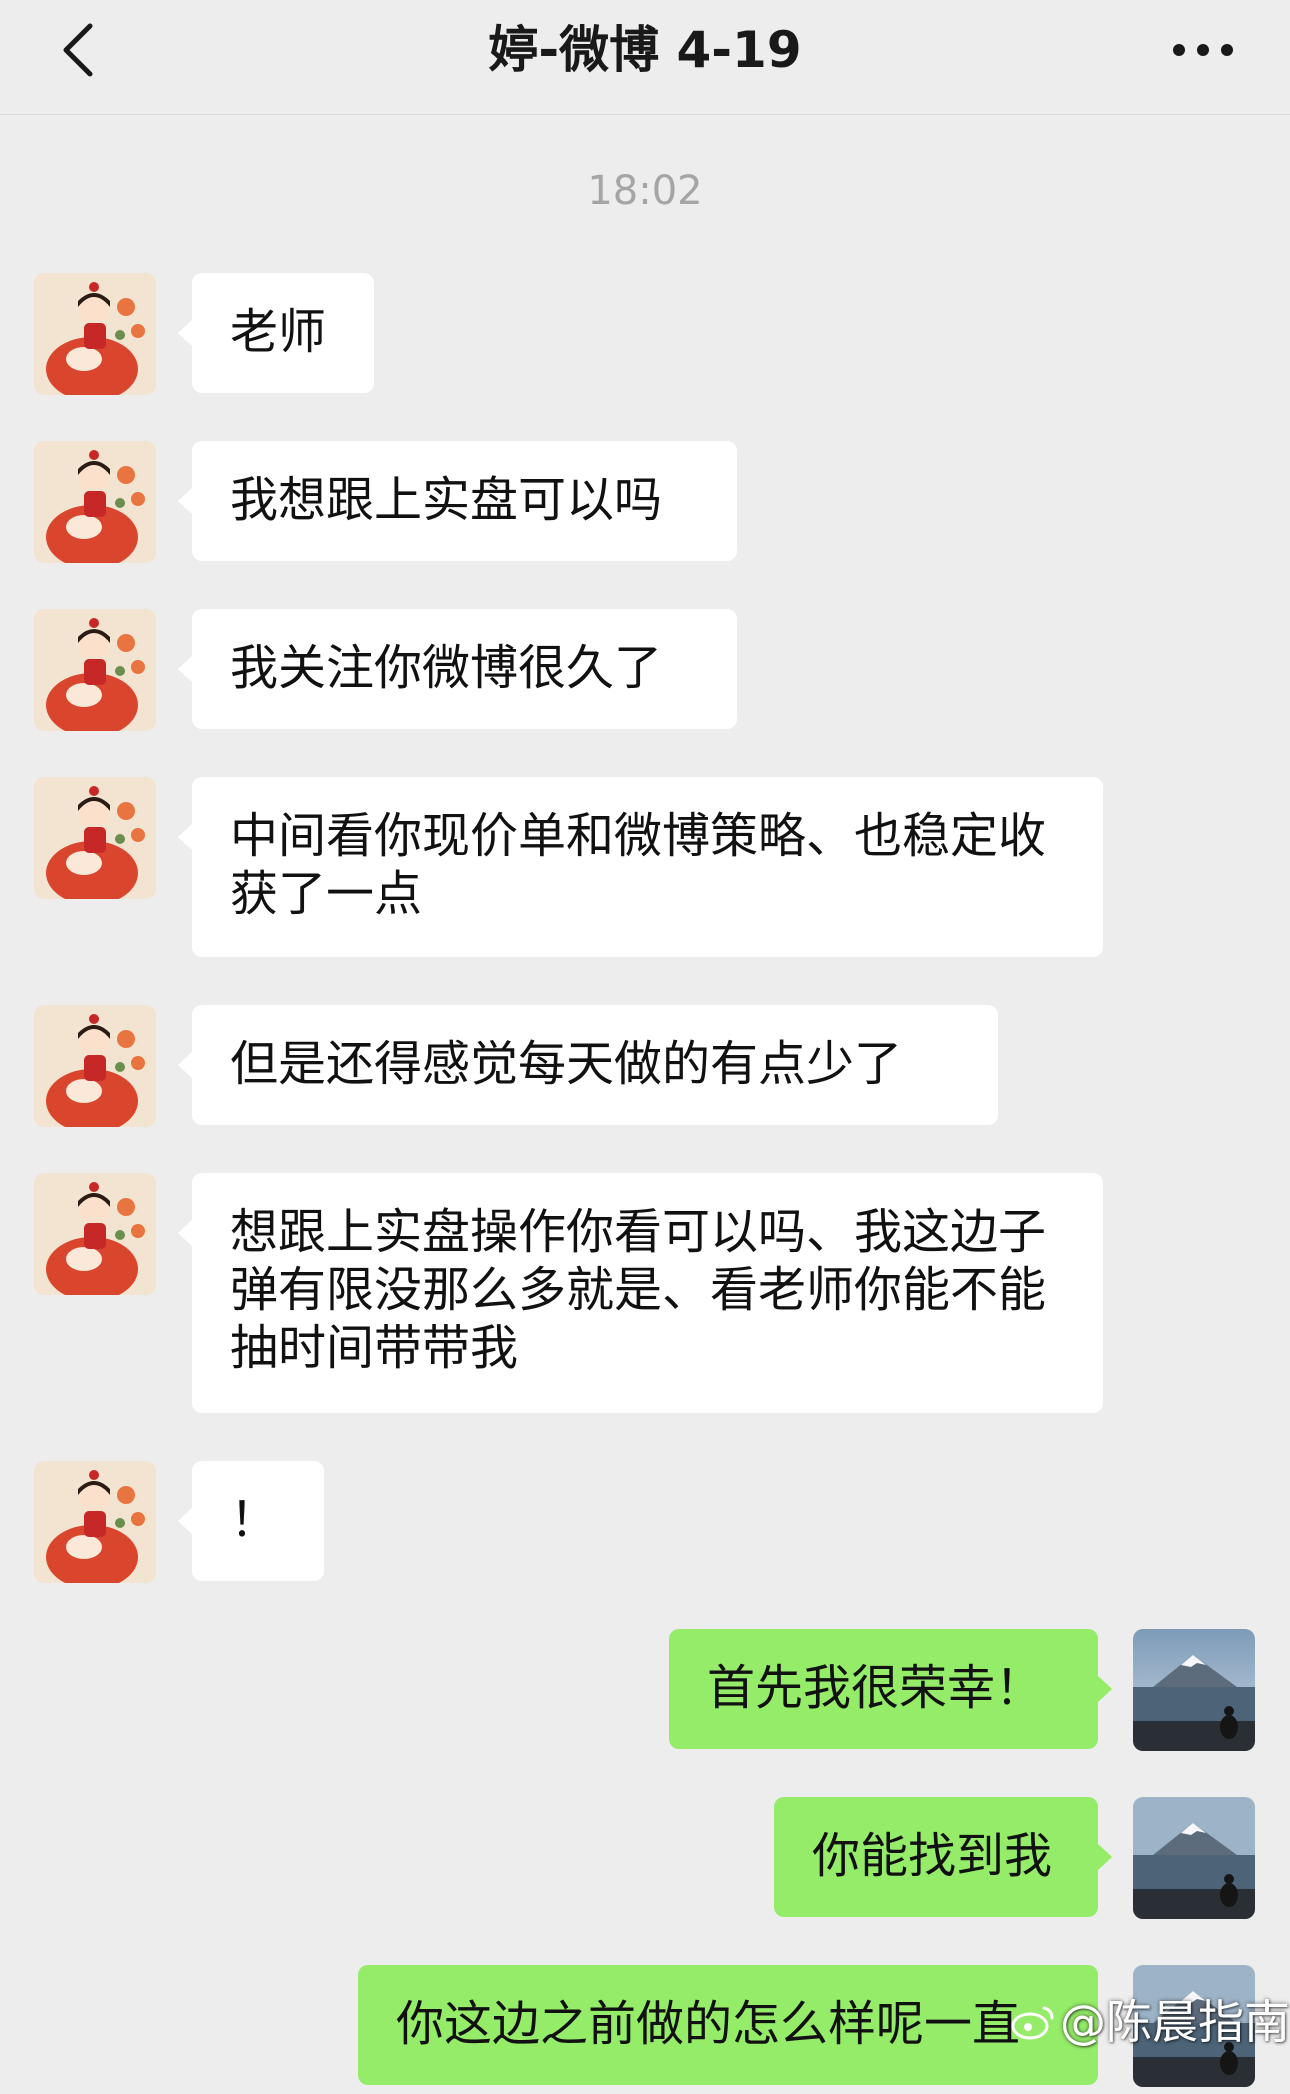  What do you see at coordinates (890, 1689) in the screenshot?
I see `outgoing-message-bubble: 首先我很荣幸！` at bounding box center [890, 1689].